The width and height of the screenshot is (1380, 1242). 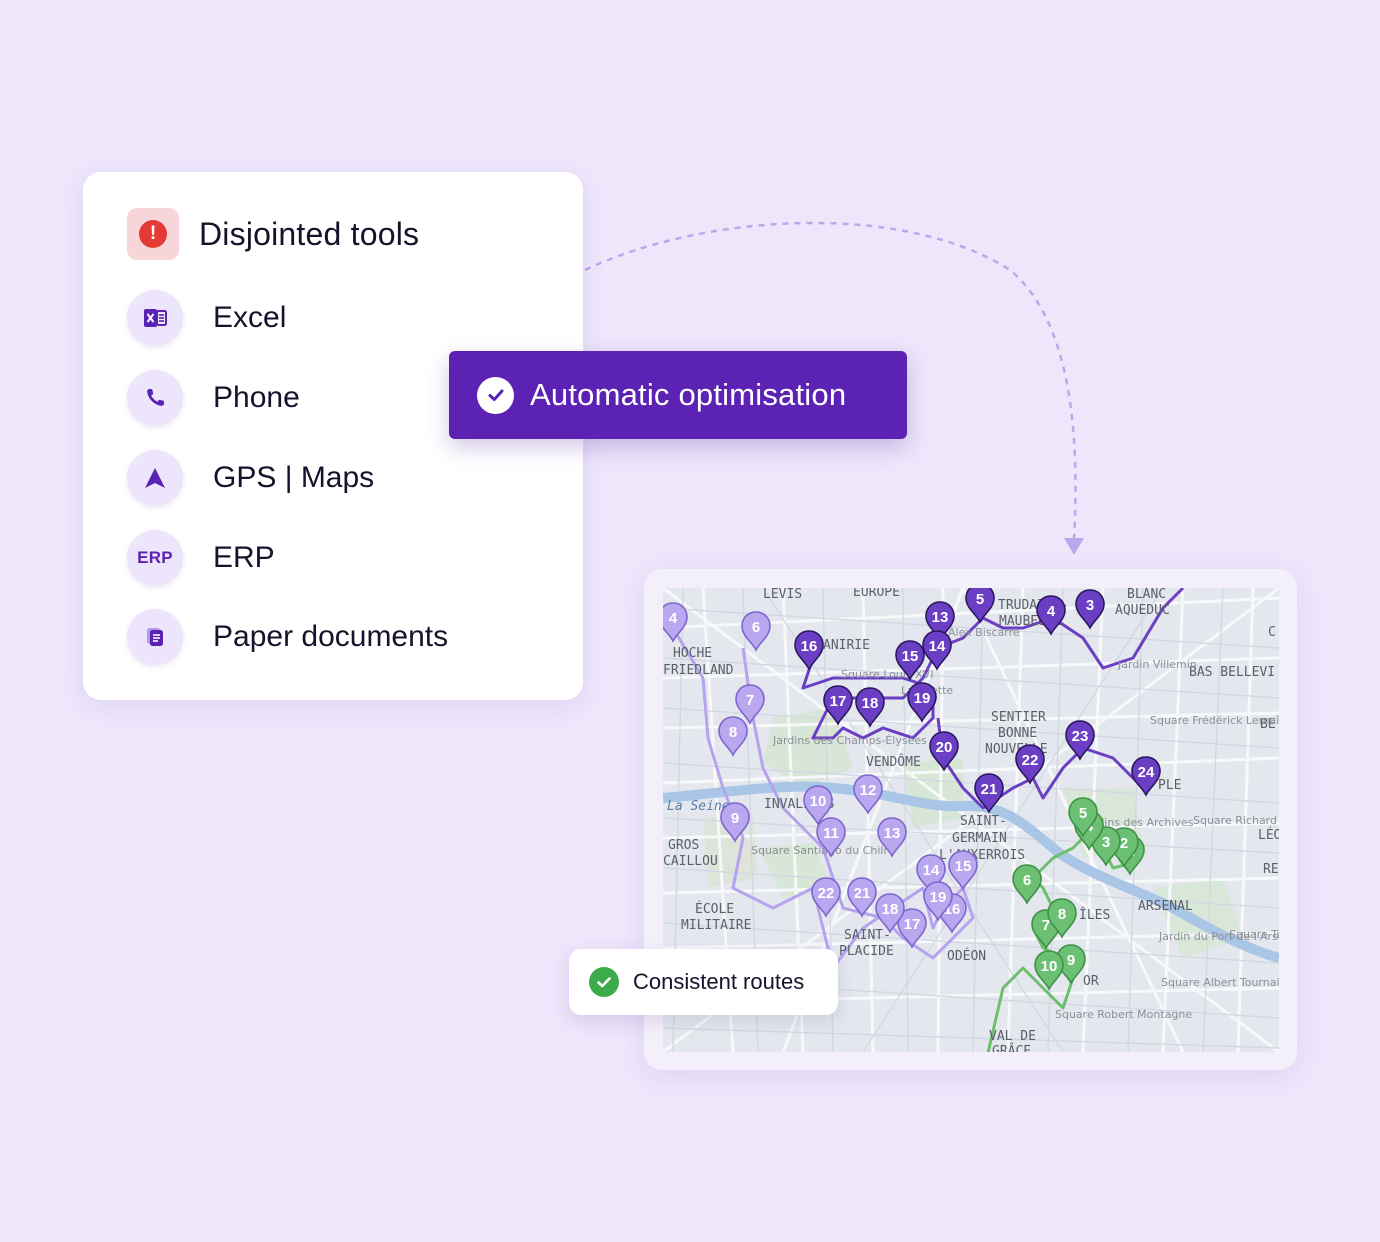 What do you see at coordinates (155, 637) in the screenshot?
I see `documents-icon` at bounding box center [155, 637].